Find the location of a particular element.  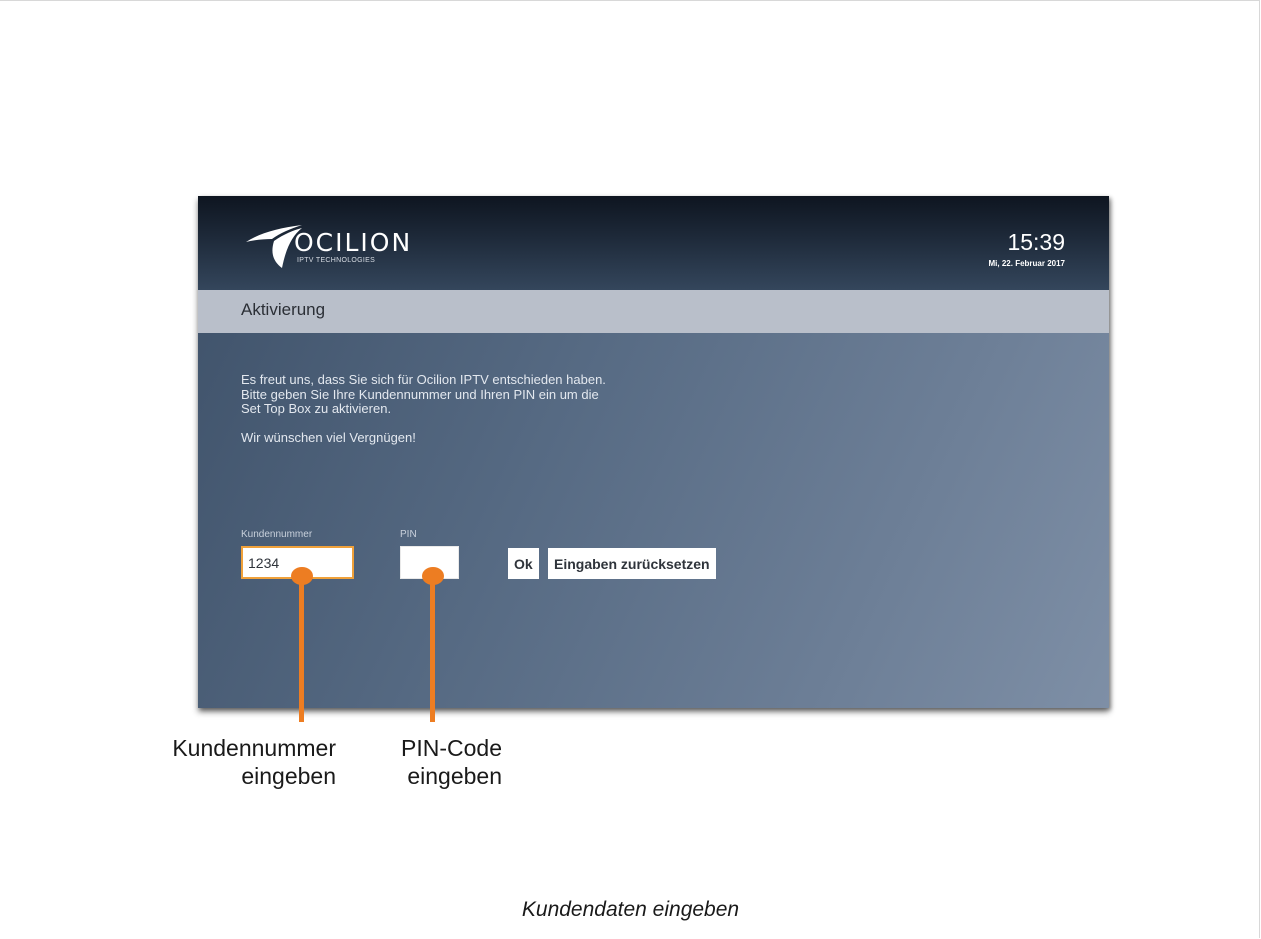

section-title: Aktivierung is located at coordinates (283, 309).